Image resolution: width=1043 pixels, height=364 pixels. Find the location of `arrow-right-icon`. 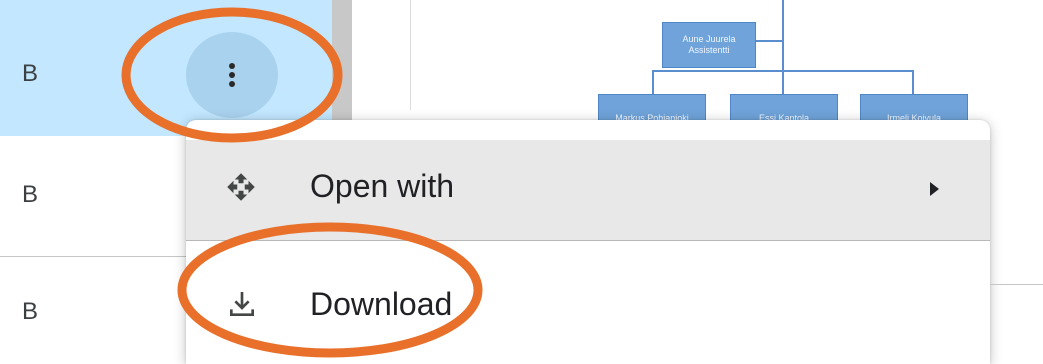

arrow-right-icon is located at coordinates (934, 189).